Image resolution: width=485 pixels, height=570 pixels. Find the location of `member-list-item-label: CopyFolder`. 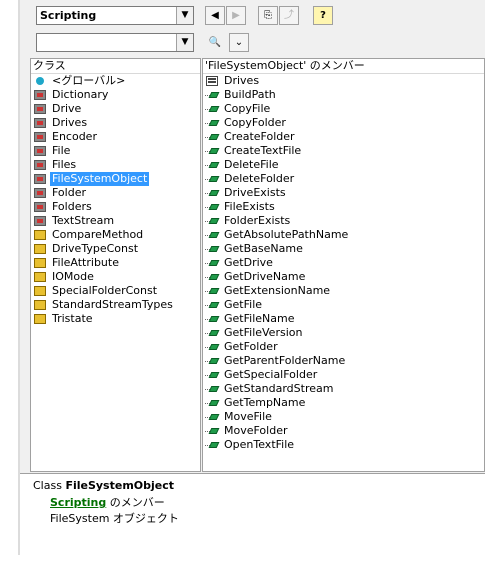

member-list-item-label: CopyFolder is located at coordinates (255, 122).